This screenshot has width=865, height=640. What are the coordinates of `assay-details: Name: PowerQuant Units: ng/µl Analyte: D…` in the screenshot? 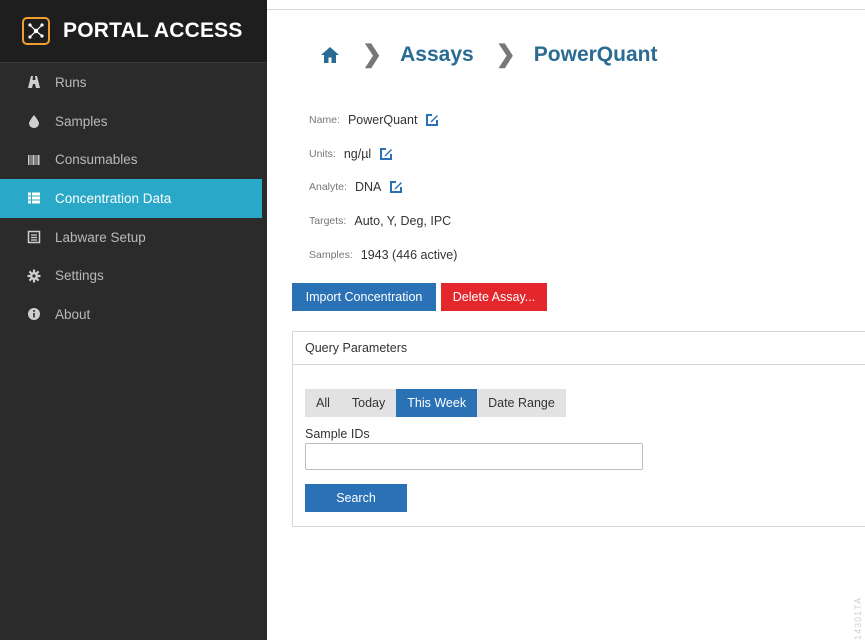 It's located at (383, 187).